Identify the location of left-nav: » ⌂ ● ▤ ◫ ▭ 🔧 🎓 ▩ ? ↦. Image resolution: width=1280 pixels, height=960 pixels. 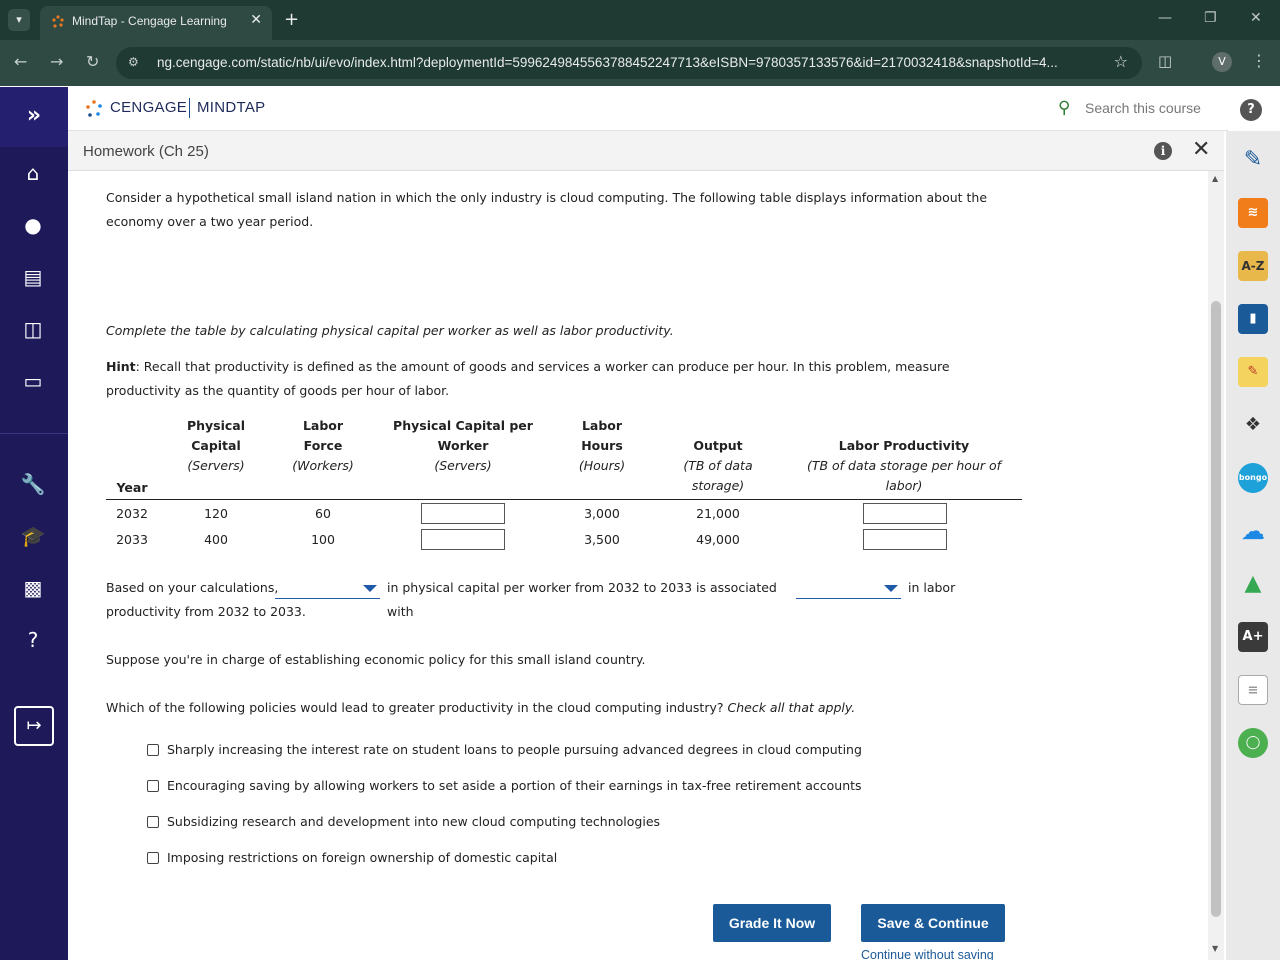
(34, 523).